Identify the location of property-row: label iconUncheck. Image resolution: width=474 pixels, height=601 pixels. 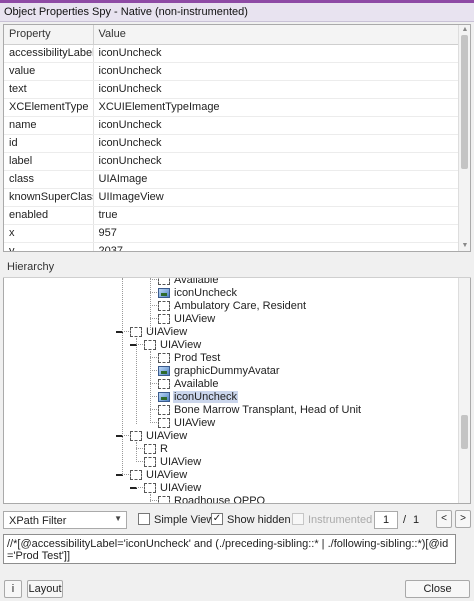
(232, 161).